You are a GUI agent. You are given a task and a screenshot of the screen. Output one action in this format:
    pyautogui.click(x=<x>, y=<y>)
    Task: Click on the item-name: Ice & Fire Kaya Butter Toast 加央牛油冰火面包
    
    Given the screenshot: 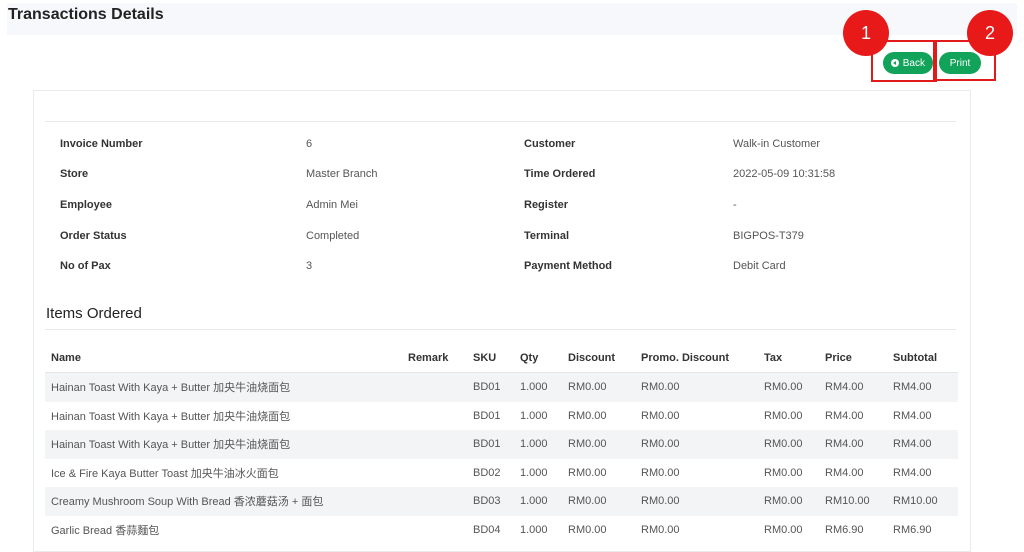 What is the action you would take?
    pyautogui.click(x=165, y=473)
    